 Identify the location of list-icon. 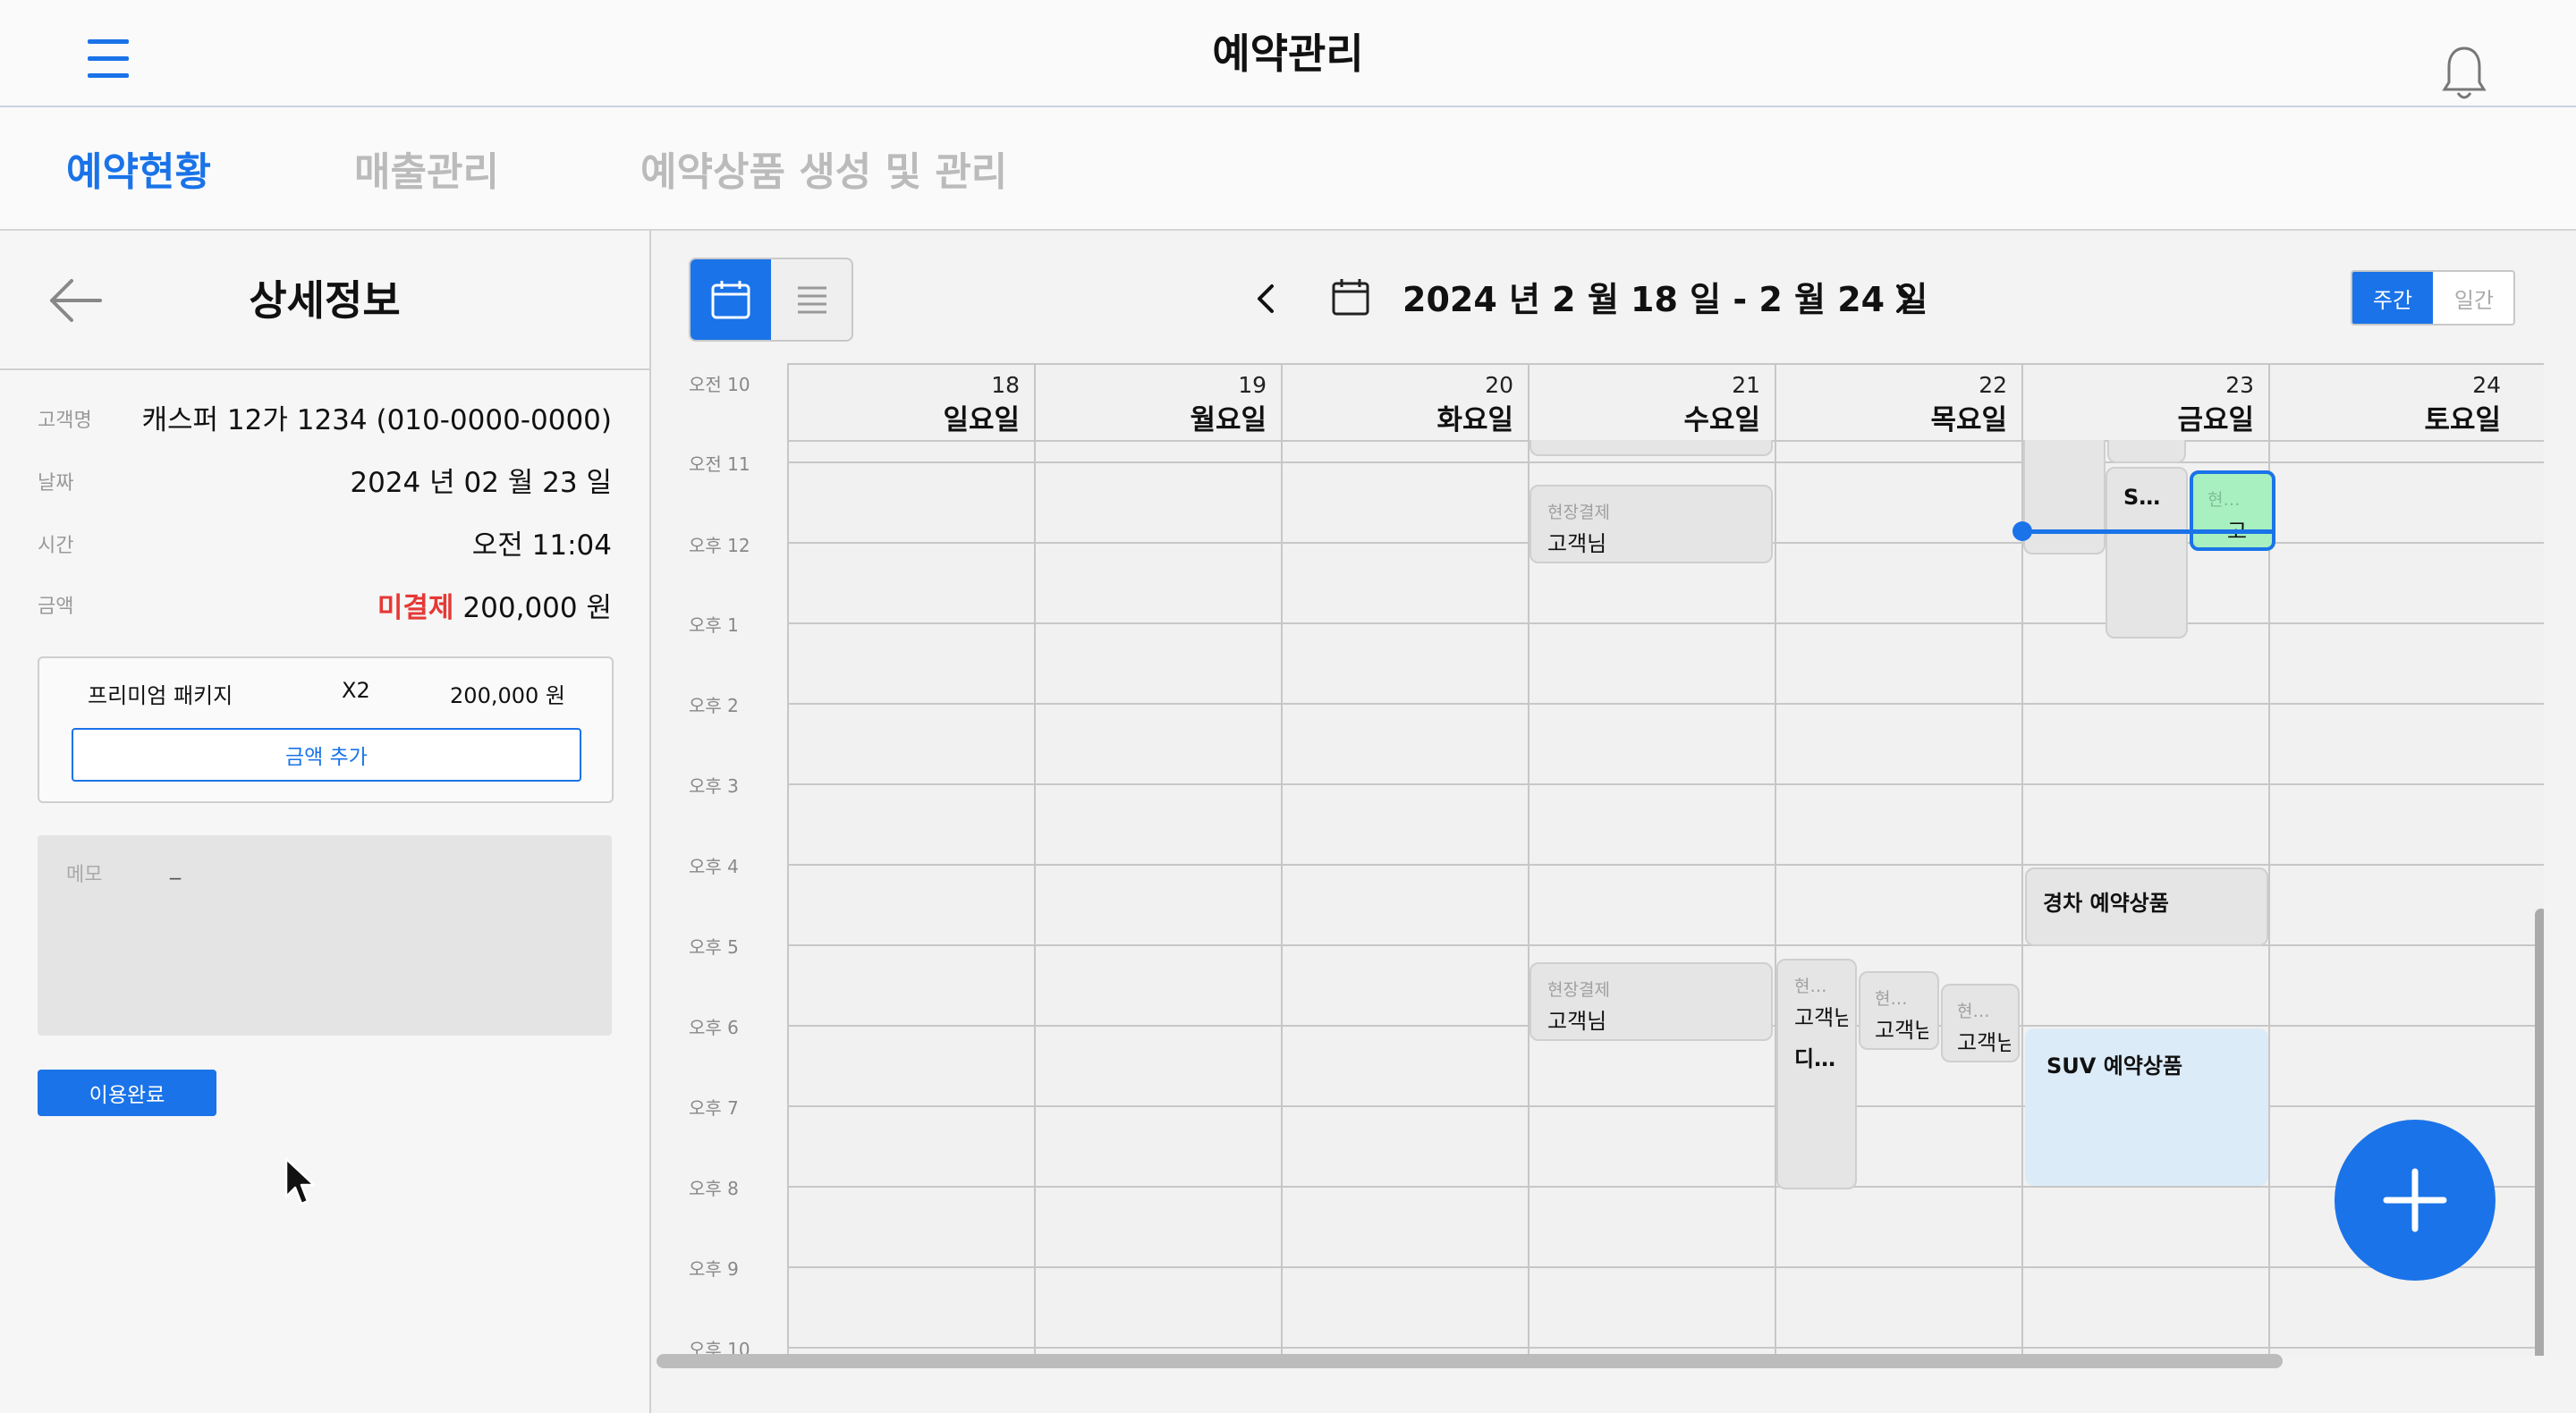
(812, 300).